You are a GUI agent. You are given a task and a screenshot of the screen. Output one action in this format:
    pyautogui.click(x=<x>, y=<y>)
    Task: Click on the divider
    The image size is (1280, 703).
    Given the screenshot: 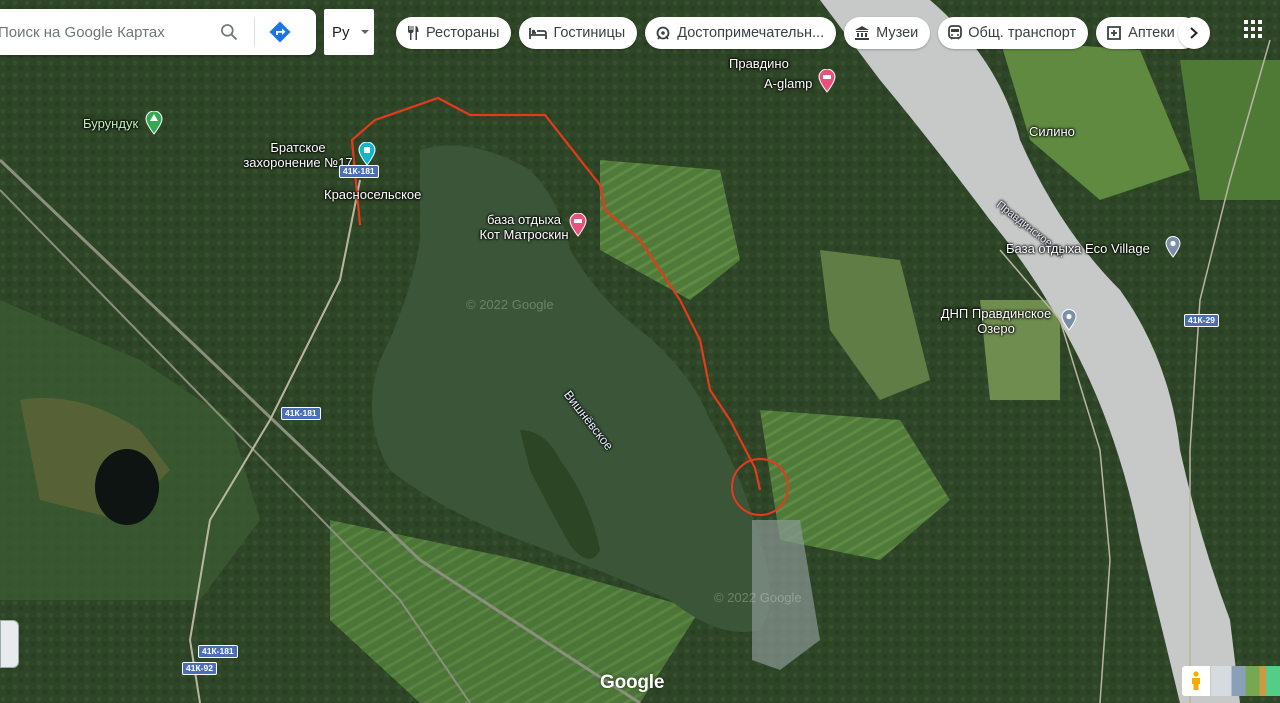 What is the action you would take?
    pyautogui.click(x=254, y=32)
    